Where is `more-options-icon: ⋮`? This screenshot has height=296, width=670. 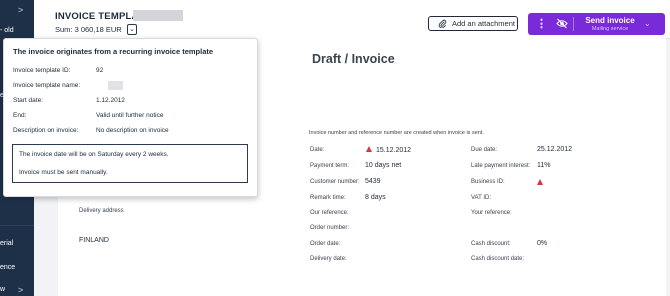 more-options-icon: ⋮ is located at coordinates (541, 23).